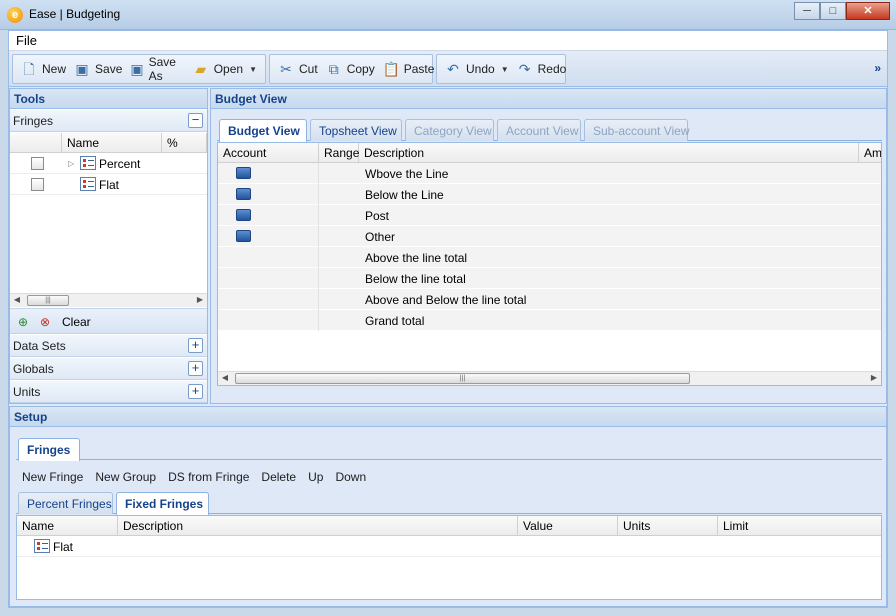 Image resolution: width=896 pixels, height=616 pixels. Describe the element at coordinates (549, 278) in the screenshot. I see `table-row: Below the line total` at that location.